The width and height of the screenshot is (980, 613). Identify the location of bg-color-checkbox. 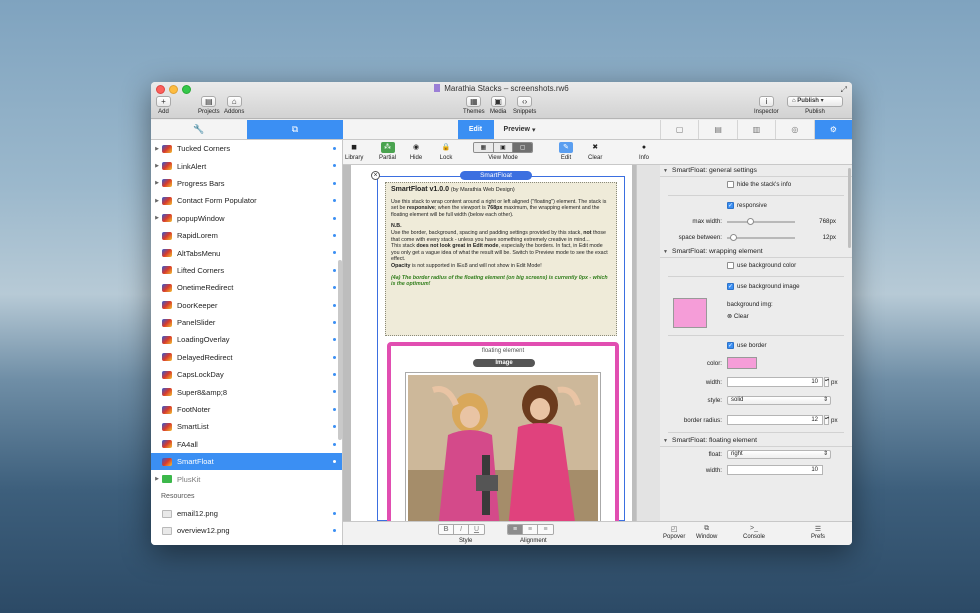
(730, 265).